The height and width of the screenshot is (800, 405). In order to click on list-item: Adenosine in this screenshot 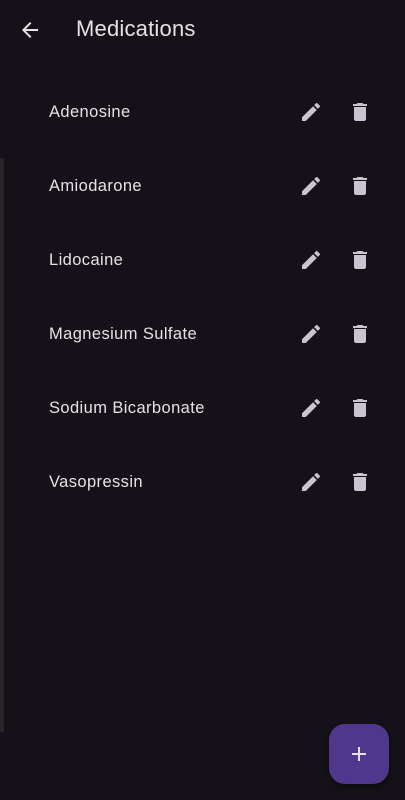, I will do `click(202, 112)`.